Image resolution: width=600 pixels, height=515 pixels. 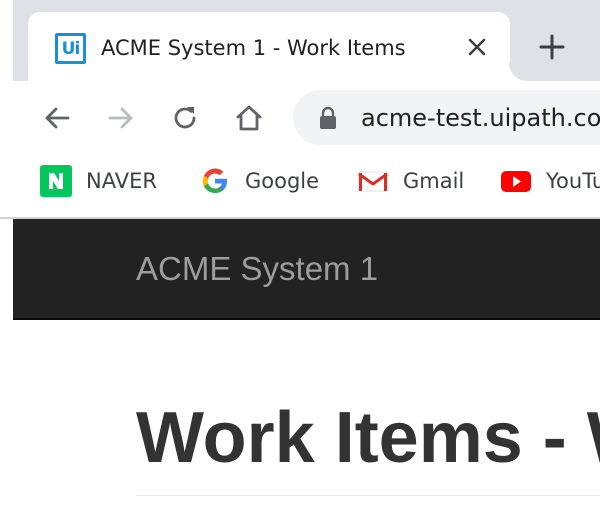 I want to click on bookmark-label: NAVER, so click(x=121, y=181).